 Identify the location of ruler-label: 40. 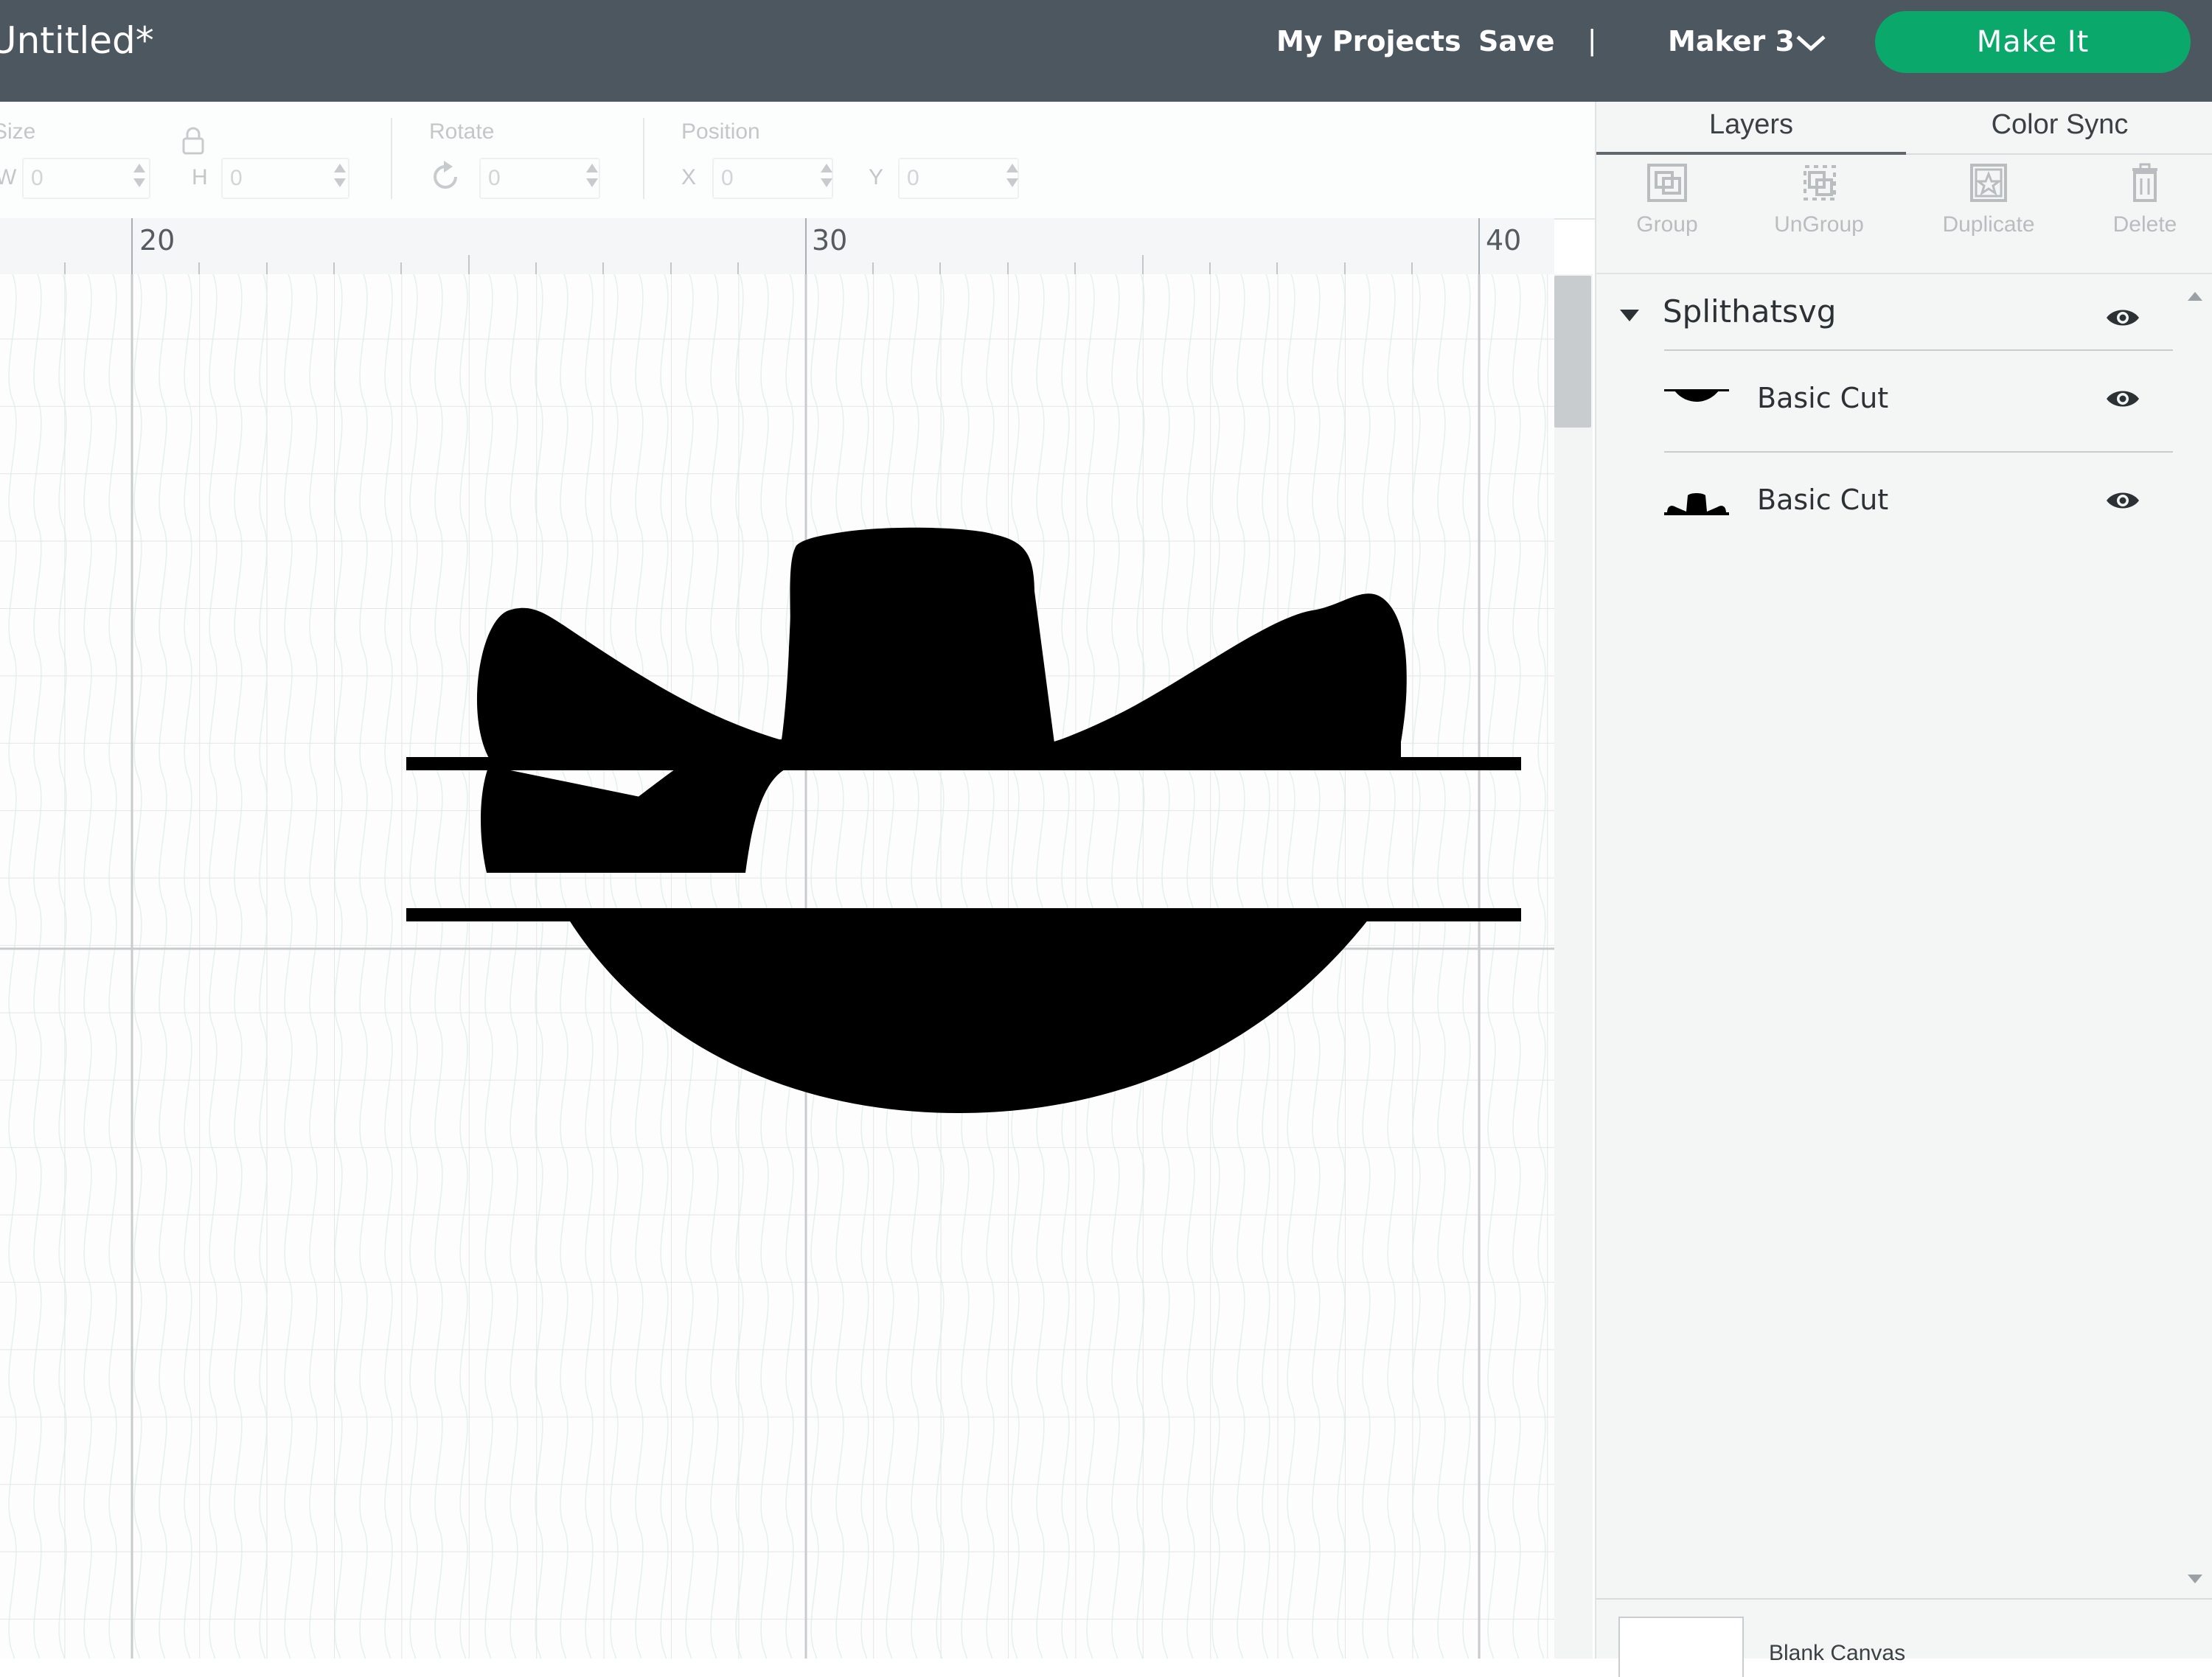
(1504, 240).